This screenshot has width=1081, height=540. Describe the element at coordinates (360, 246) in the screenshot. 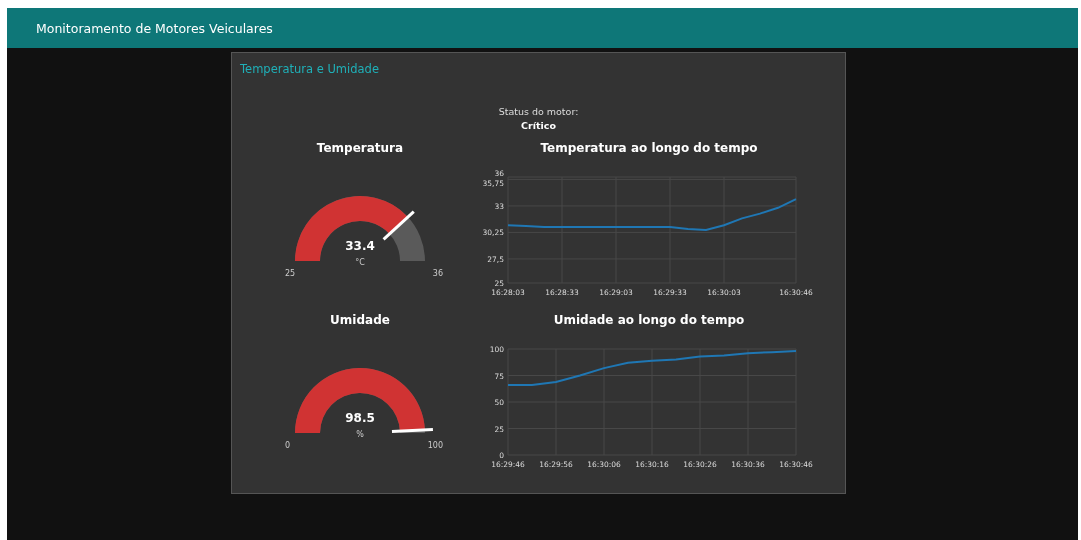

I see `gauge-value: 33.4` at that location.